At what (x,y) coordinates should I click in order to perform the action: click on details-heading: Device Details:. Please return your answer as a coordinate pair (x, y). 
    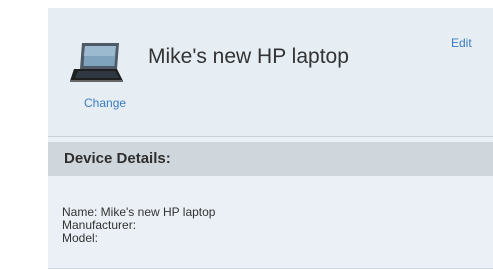
    Looking at the image, I should click on (117, 158).